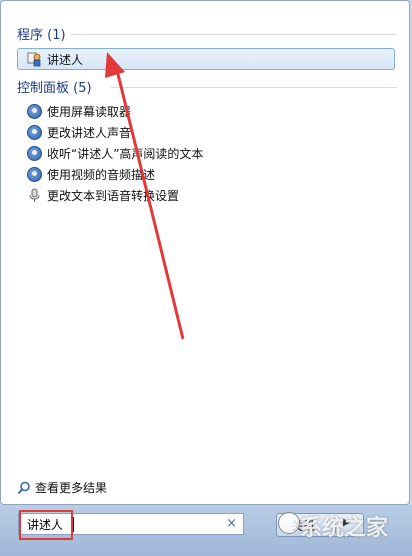 Image resolution: width=412 pixels, height=556 pixels. Describe the element at coordinates (231, 523) in the screenshot. I see `close-icon: ×` at that location.